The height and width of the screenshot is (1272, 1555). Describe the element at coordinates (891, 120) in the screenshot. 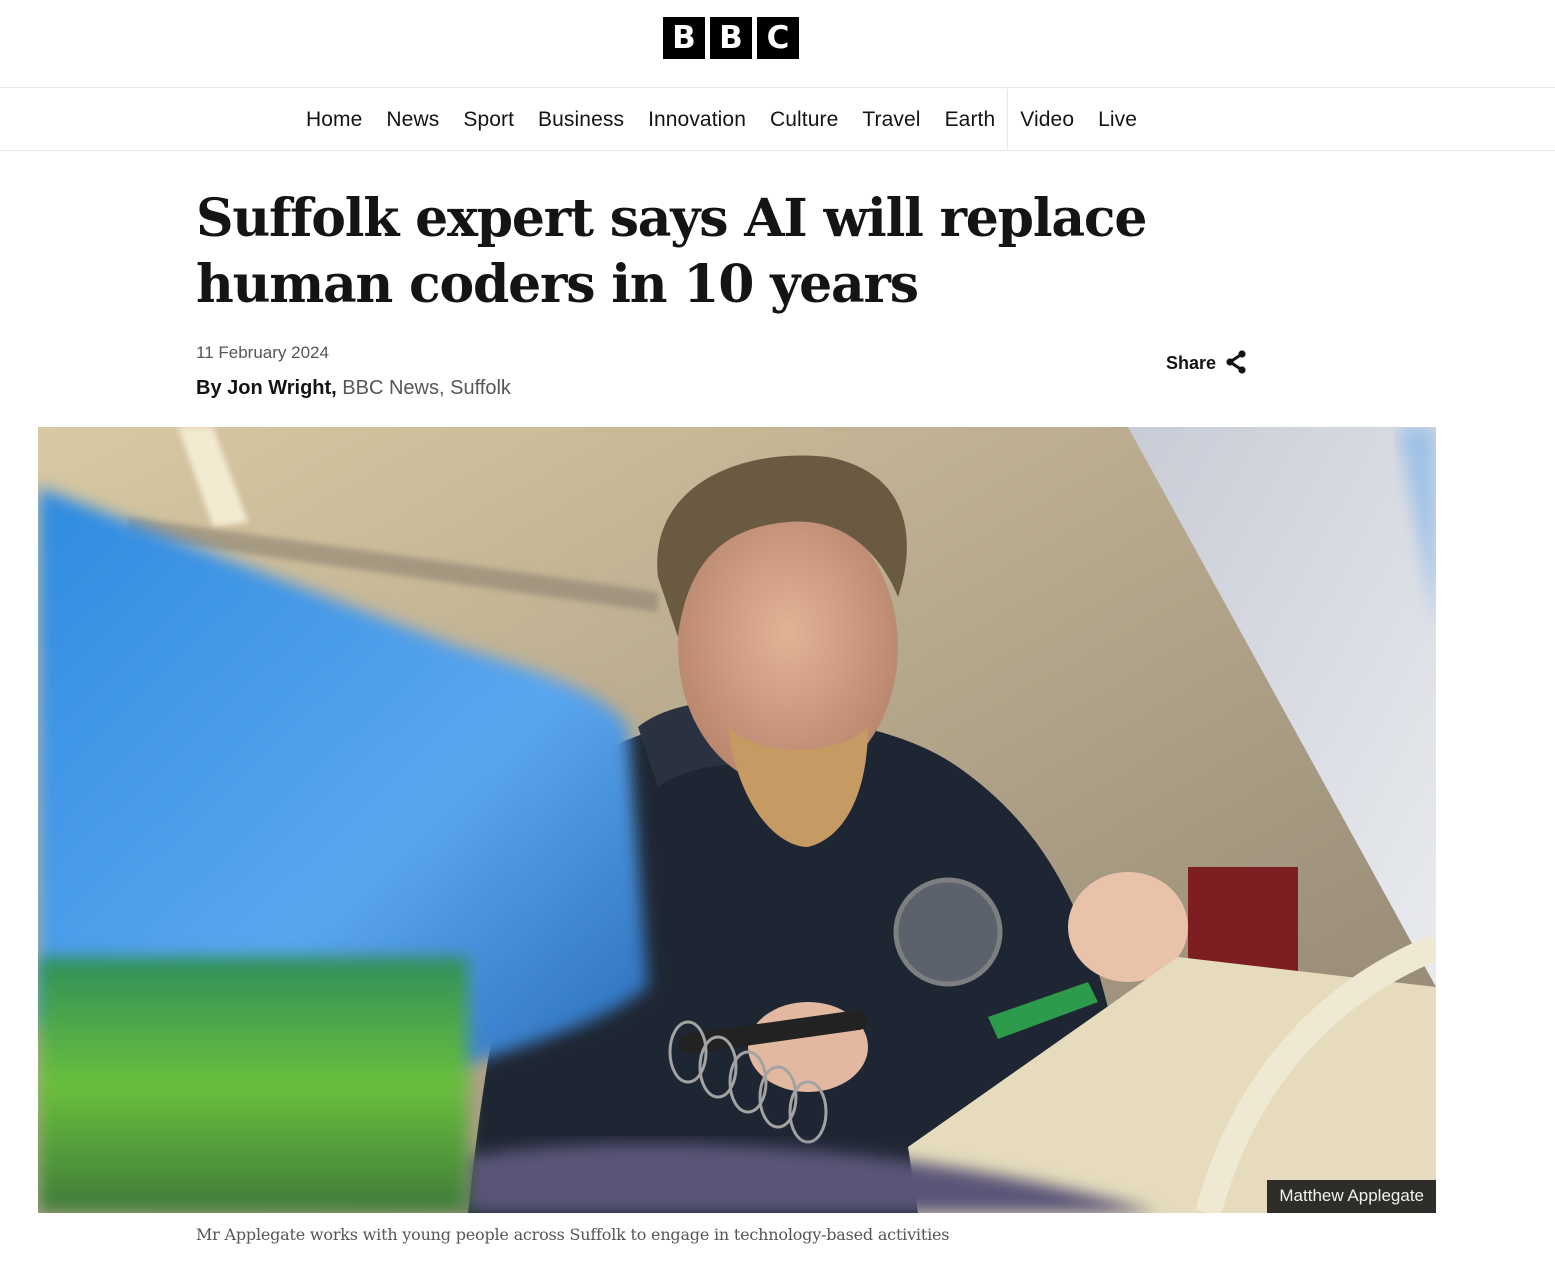

I see `nav-item-travel: Travel` at that location.